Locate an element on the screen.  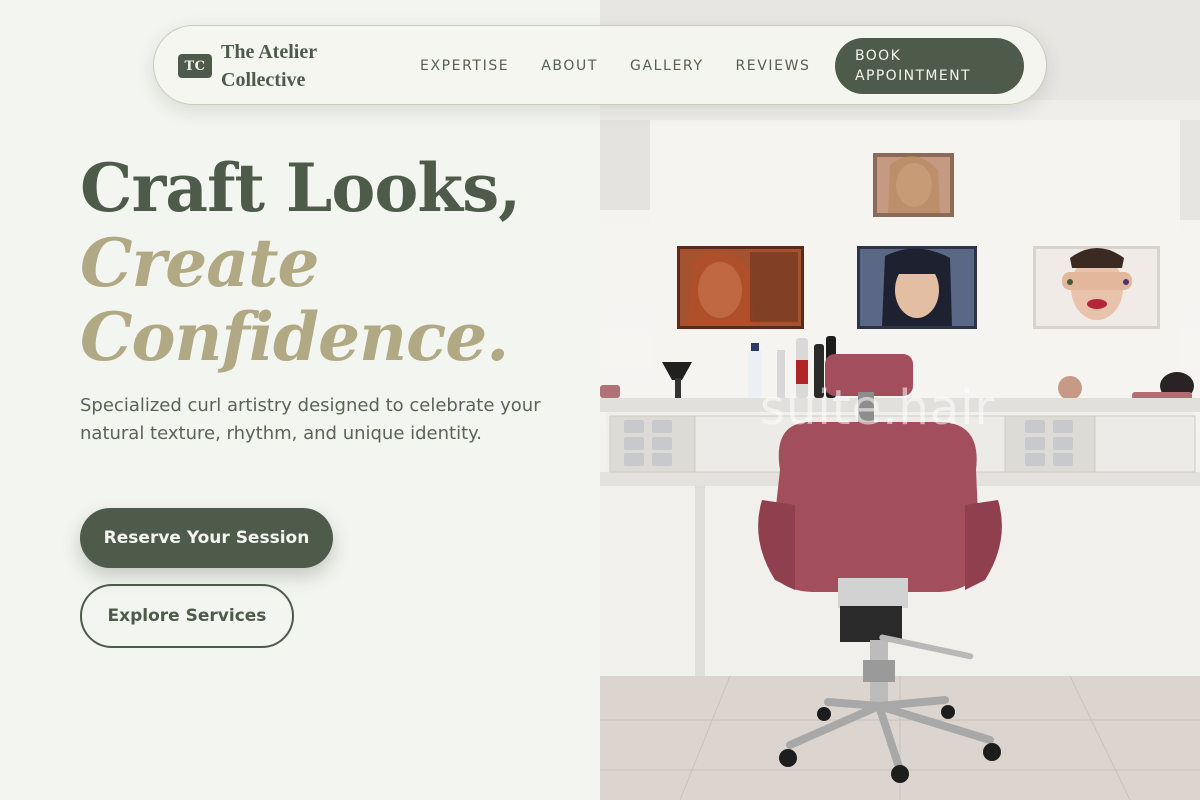
brand-logo: TC The Atelier Collective is located at coordinates (254, 66).